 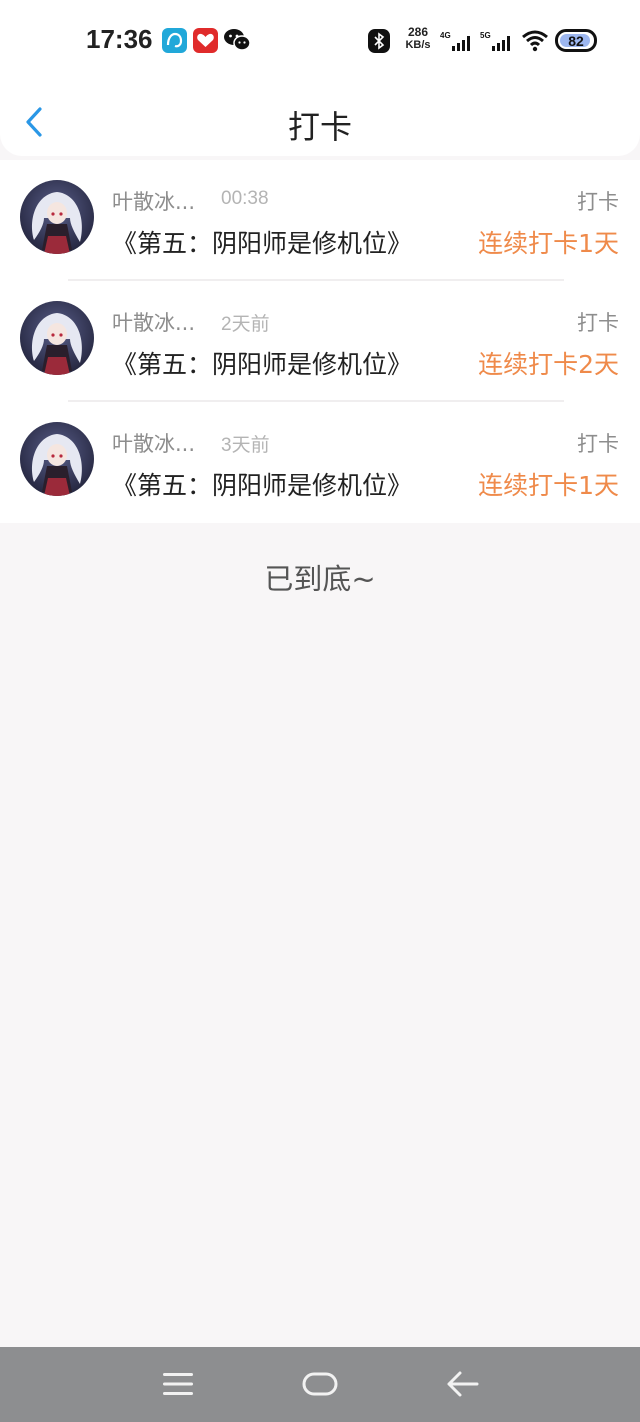 I want to click on nav-header: 打卡, so click(x=320, y=118).